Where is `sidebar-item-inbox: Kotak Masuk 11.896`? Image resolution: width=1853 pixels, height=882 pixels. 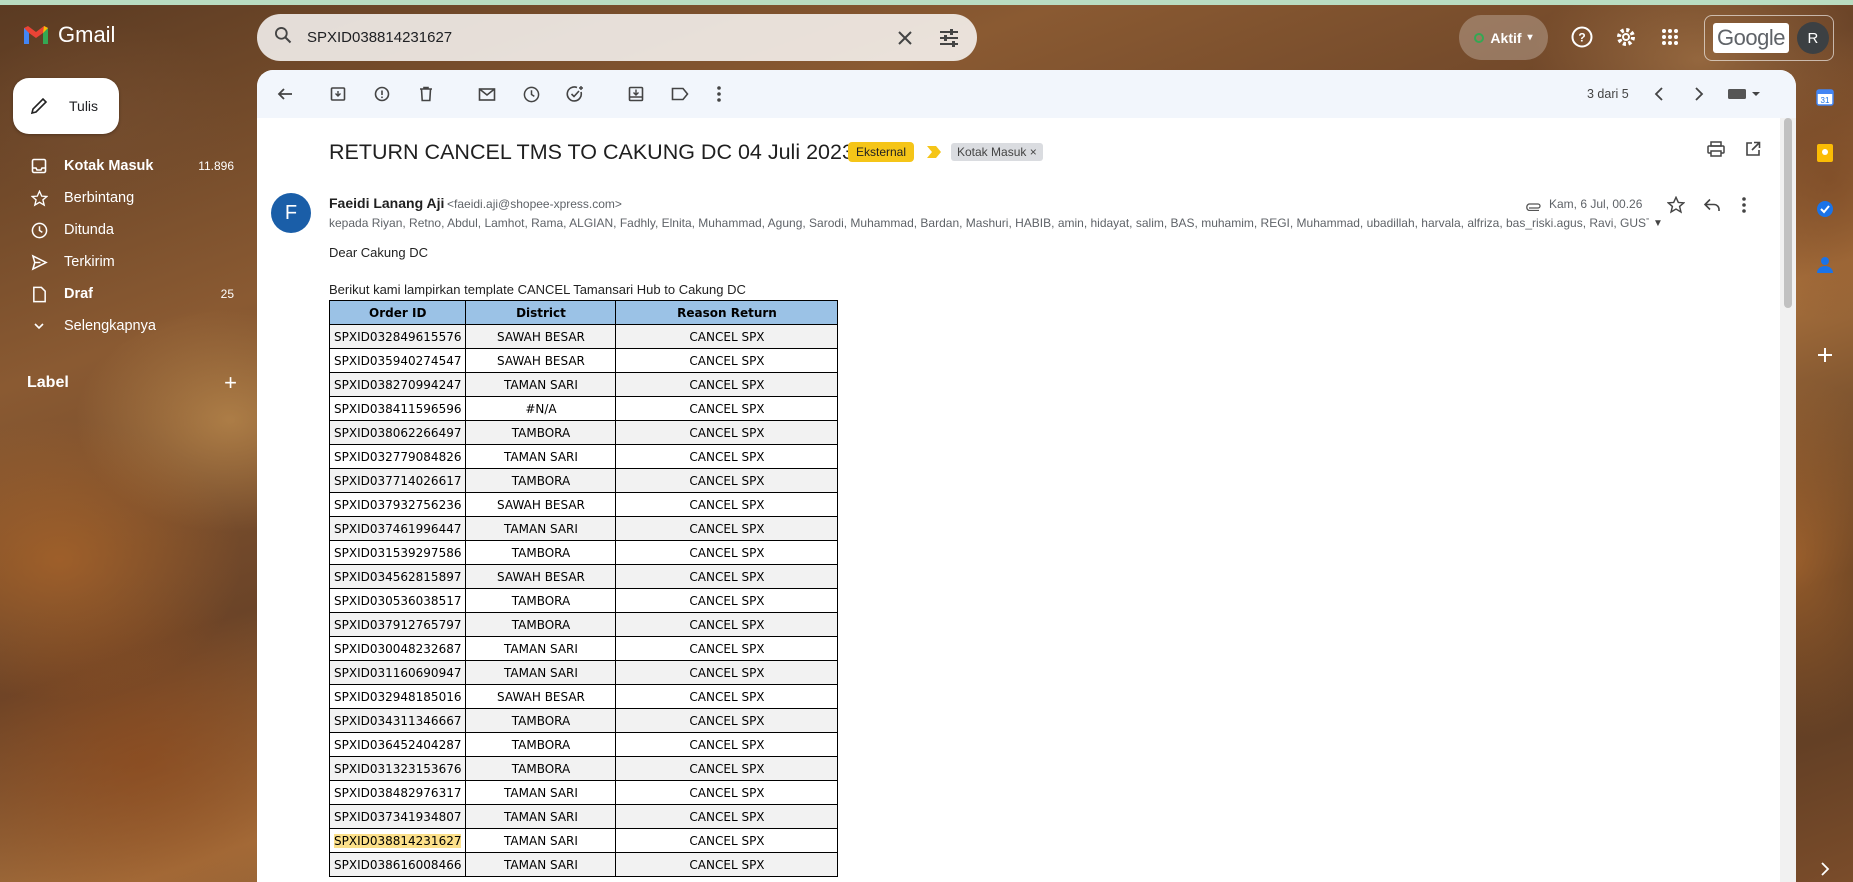
sidebar-item-inbox: Kotak Masuk 11.896 is located at coordinates (125, 166).